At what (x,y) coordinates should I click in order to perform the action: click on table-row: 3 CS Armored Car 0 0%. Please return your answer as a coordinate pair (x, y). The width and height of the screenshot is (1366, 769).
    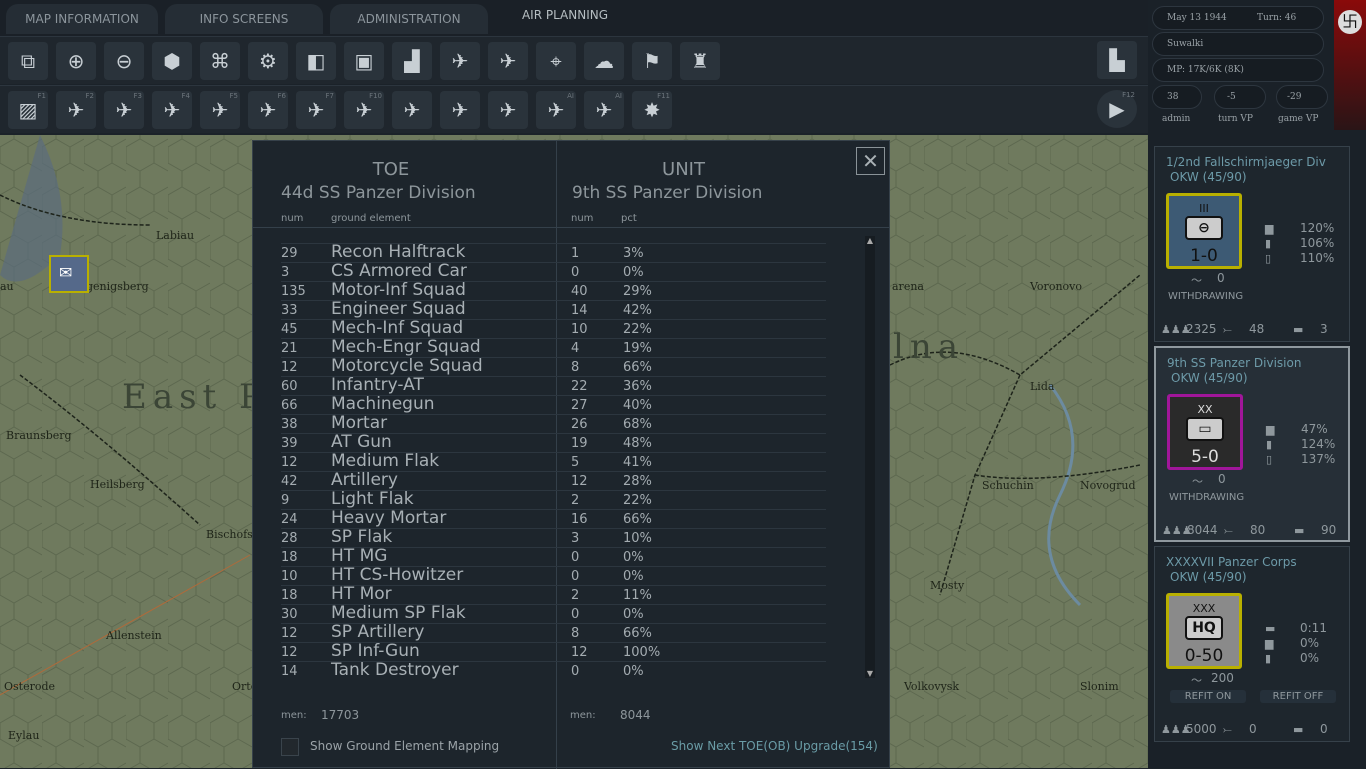
    Looking at the image, I should click on (553, 271).